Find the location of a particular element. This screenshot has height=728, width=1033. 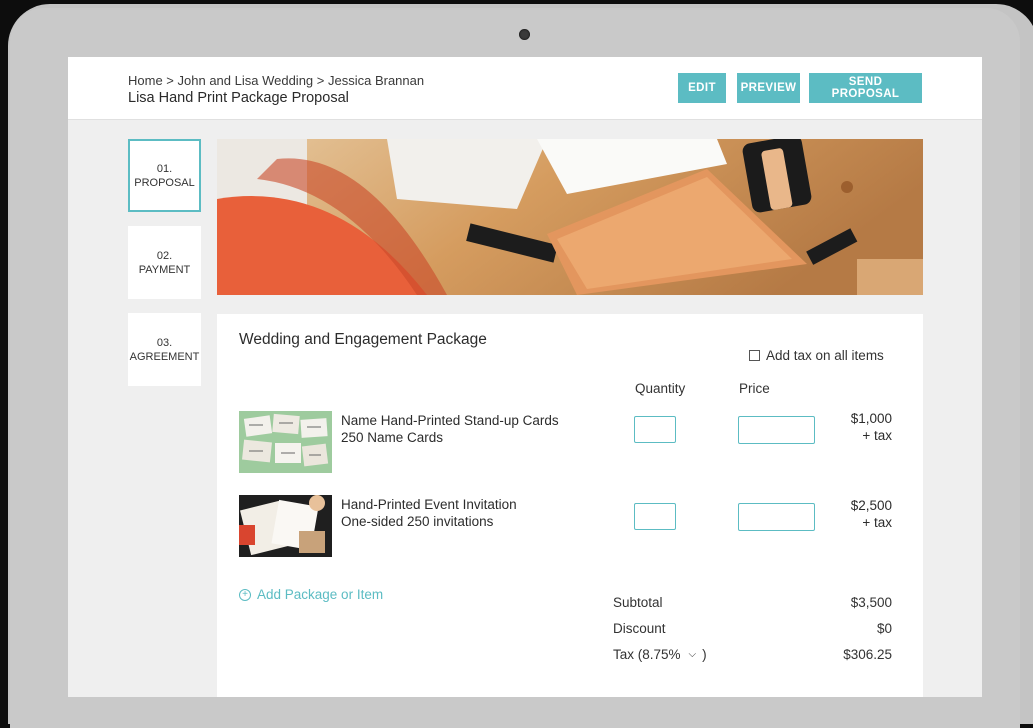

step-tab-payment: 02. PAYMENT is located at coordinates (164, 262).